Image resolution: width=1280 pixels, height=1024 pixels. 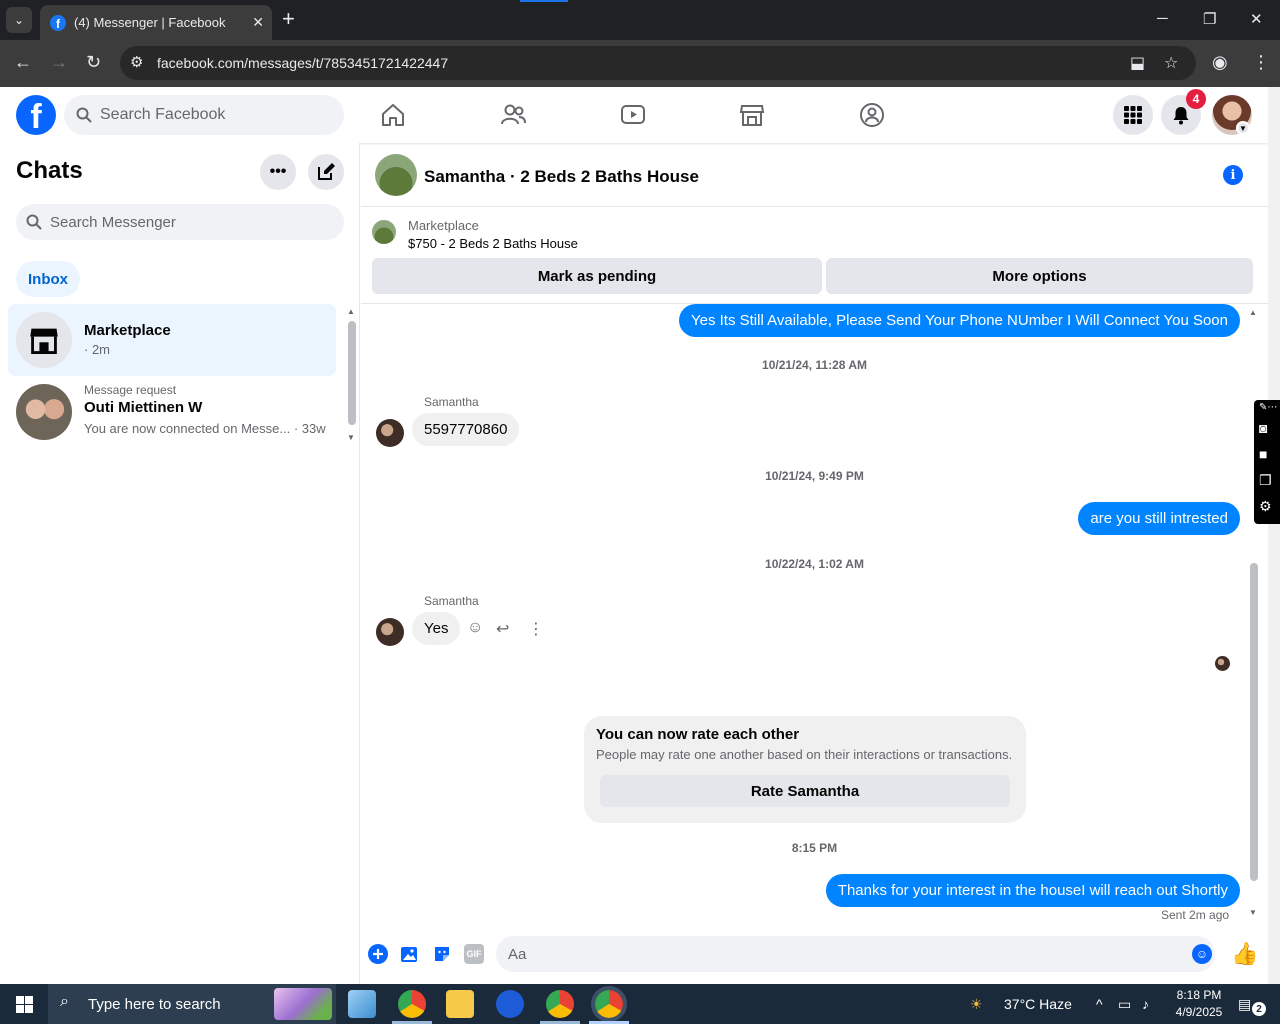 What do you see at coordinates (536, 629) in the screenshot?
I see `more-actions-icon: ⋮` at bounding box center [536, 629].